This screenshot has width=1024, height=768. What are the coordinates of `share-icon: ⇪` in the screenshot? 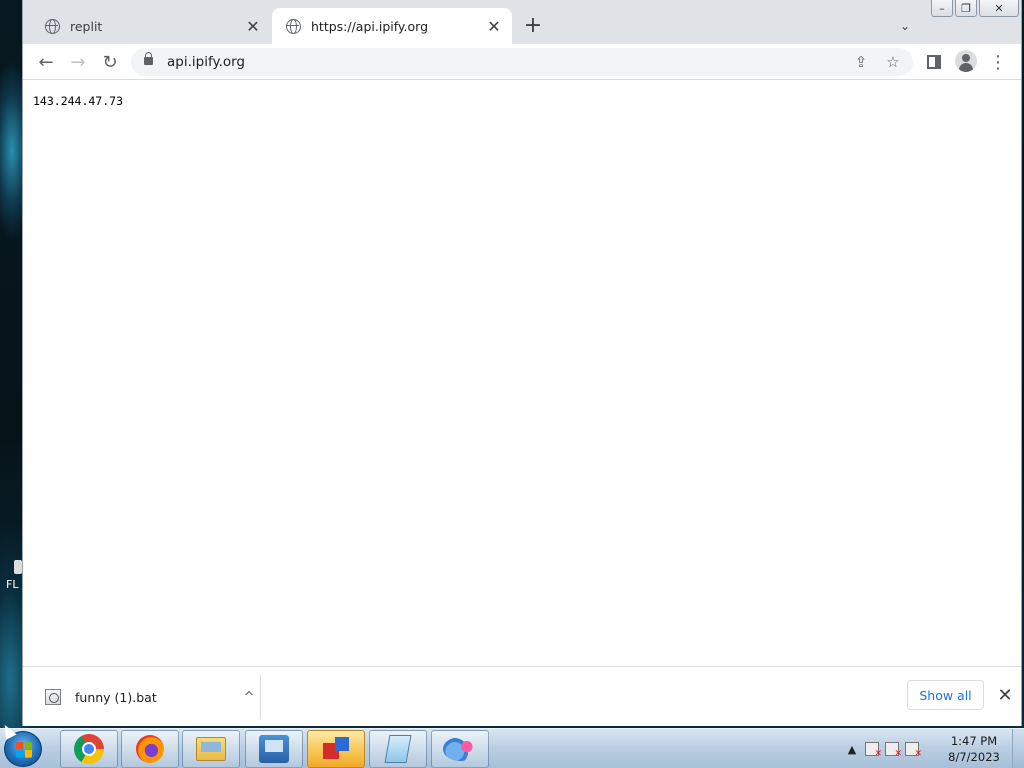 It's located at (861, 62).